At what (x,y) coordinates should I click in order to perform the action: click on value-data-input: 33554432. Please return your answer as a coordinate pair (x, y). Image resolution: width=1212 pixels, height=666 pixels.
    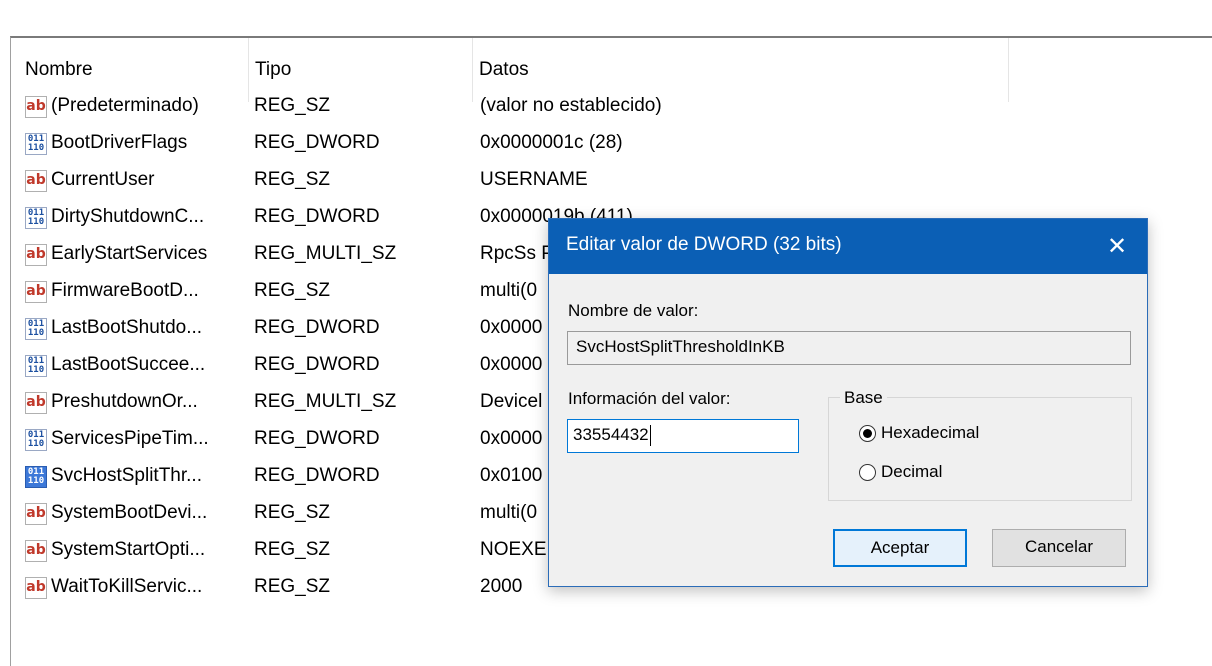
    Looking at the image, I should click on (683, 436).